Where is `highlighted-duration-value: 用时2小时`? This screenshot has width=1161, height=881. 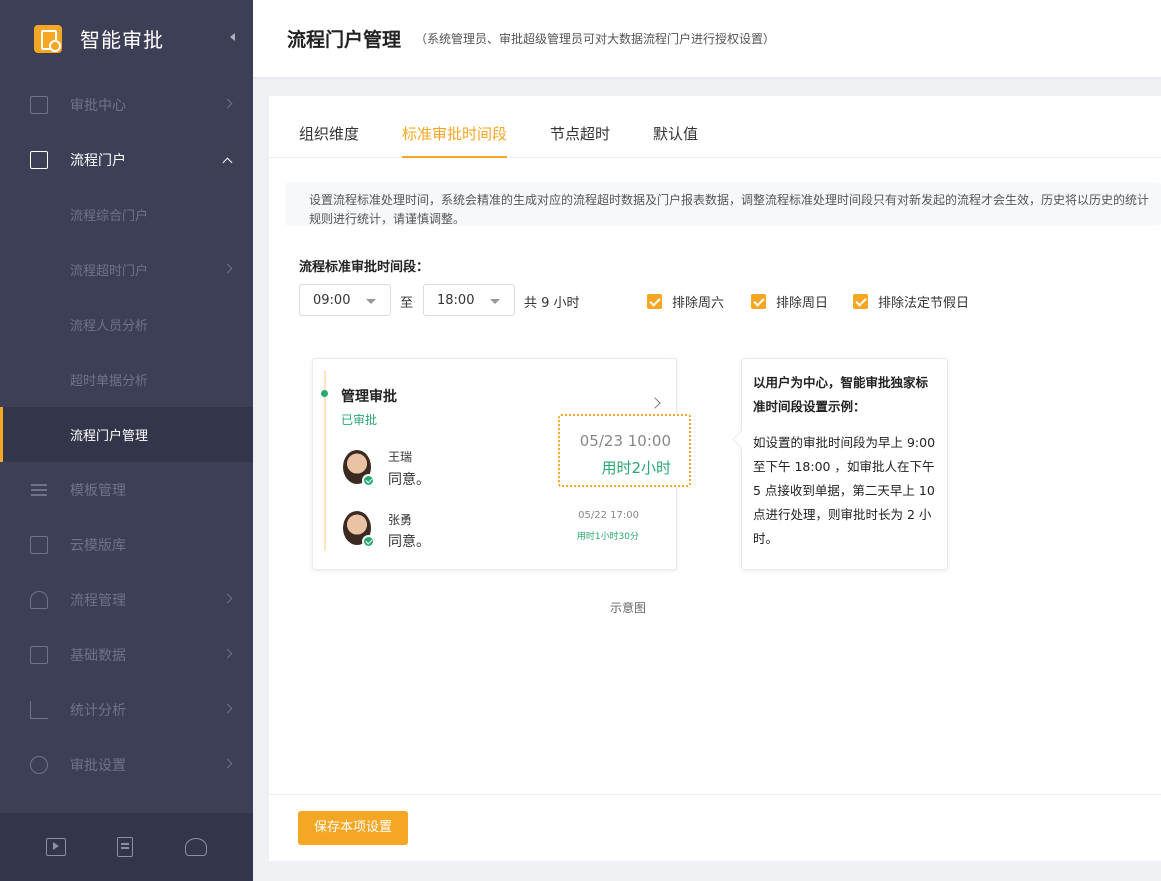
highlighted-duration-value: 用时2小时 is located at coordinates (636, 468).